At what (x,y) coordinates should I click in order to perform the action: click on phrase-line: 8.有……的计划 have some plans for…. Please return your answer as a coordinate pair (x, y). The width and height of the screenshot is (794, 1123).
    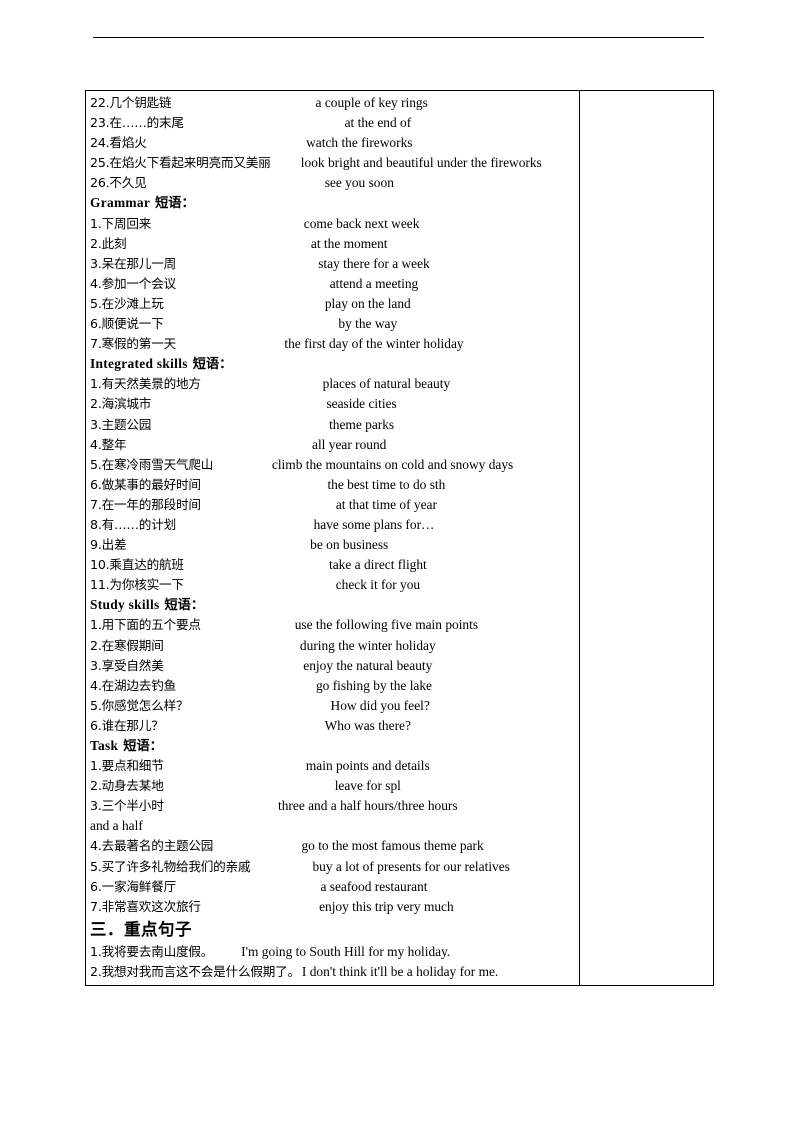
    Looking at the image, I should click on (333, 525).